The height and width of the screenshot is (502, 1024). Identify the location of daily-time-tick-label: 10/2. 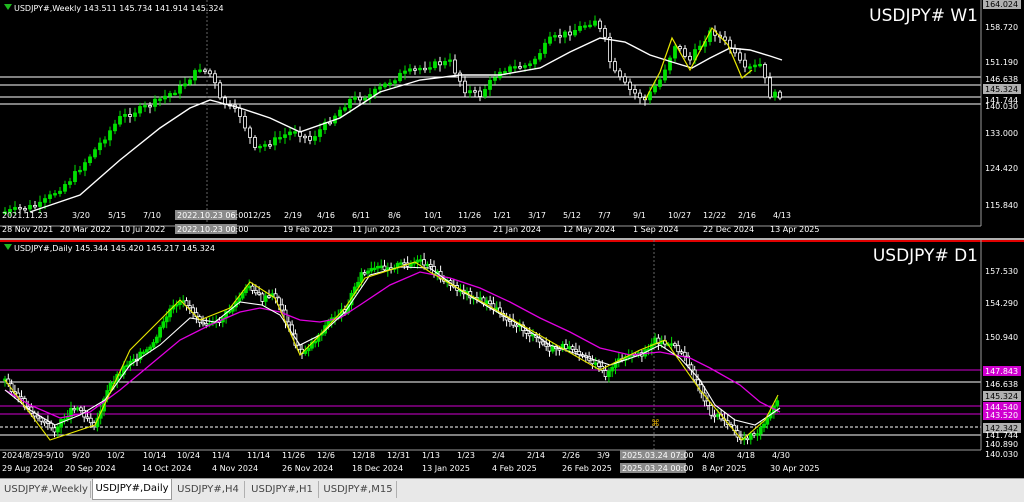
(116, 455).